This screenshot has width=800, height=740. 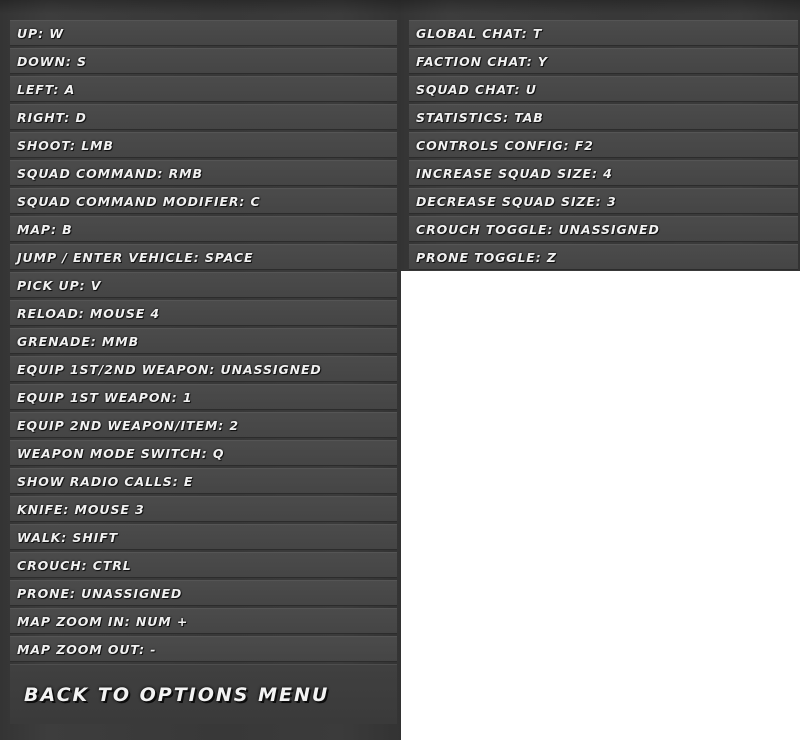 I want to click on control-label: PRONE TOGGLE: Z, so click(x=486, y=257).